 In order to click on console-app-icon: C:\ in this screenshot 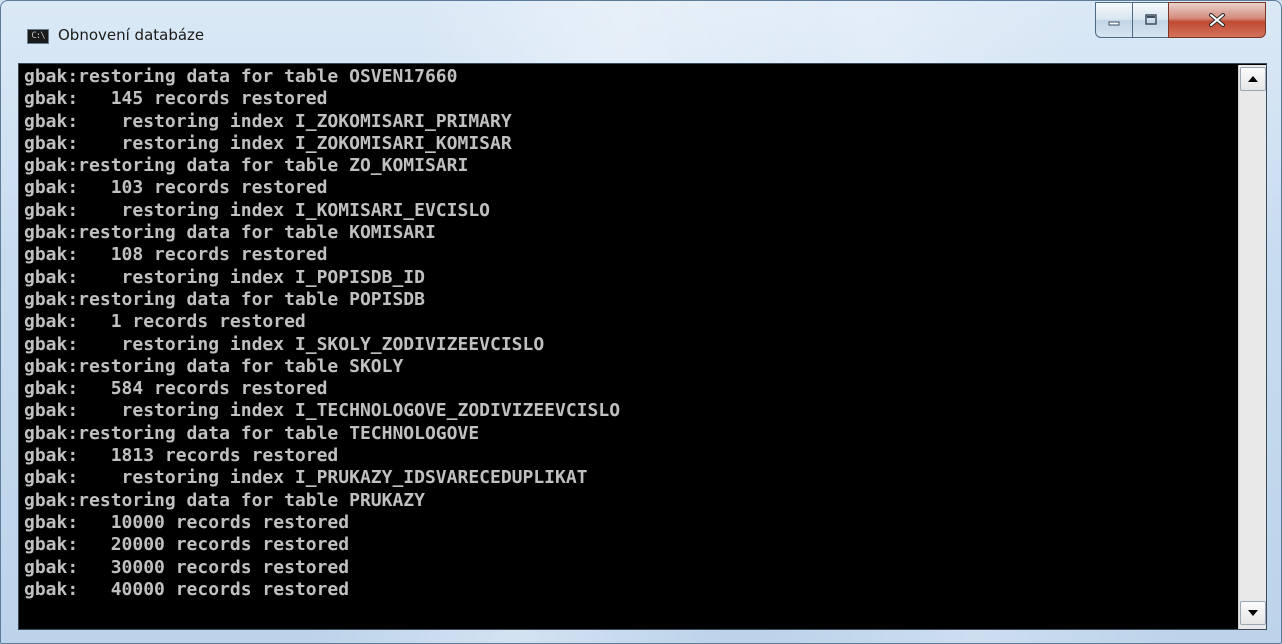, I will do `click(38, 36)`.